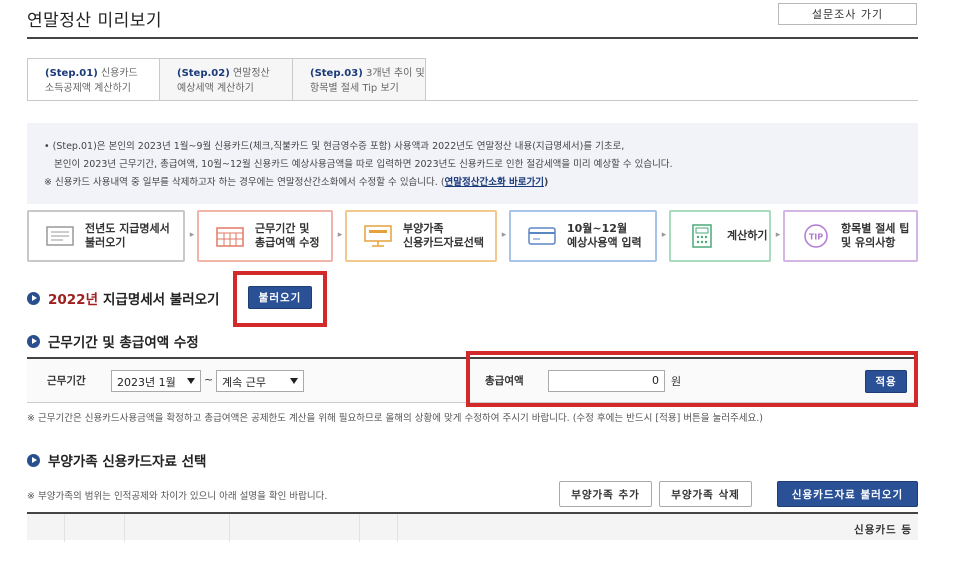 This screenshot has width=976, height=570. What do you see at coordinates (354, 88) in the screenshot?
I see `tab-line2: 항목별 절세 Tip 보기` at bounding box center [354, 88].